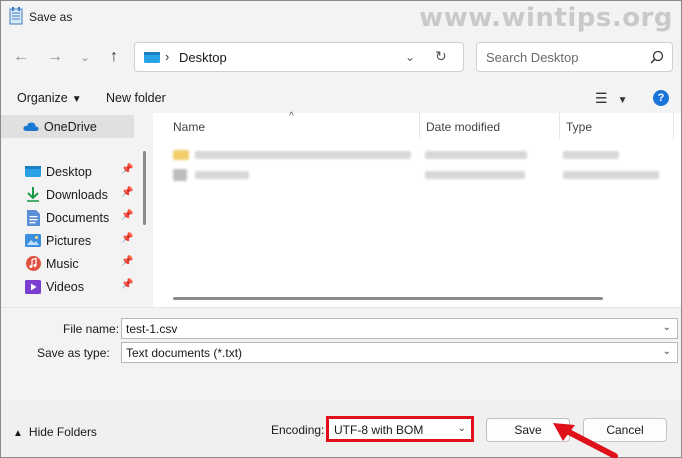 Image resolution: width=682 pixels, height=458 pixels. I want to click on arrow-left-icon: ←, so click(21, 56).